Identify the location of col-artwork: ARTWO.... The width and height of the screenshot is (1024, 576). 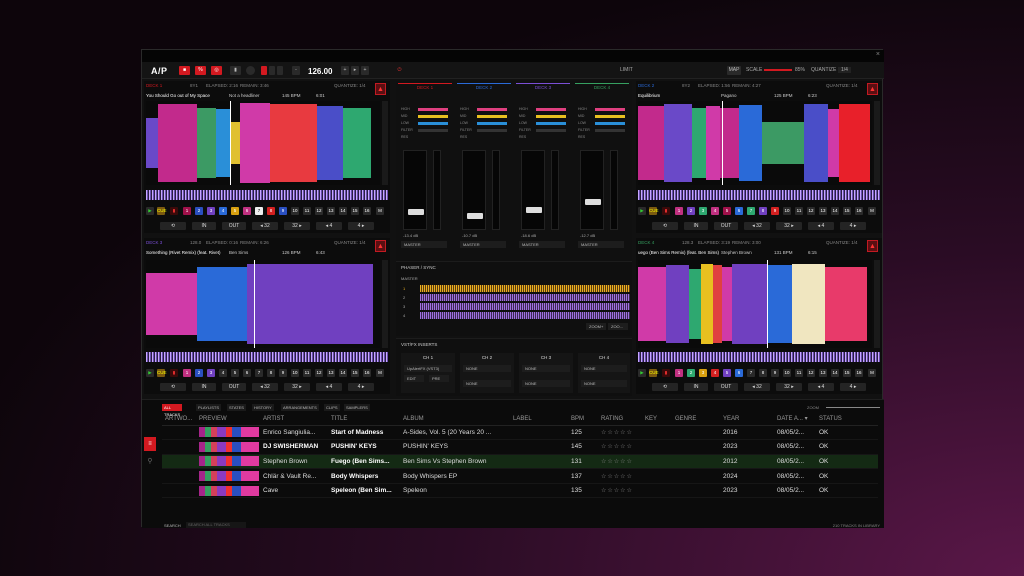
(179, 419).